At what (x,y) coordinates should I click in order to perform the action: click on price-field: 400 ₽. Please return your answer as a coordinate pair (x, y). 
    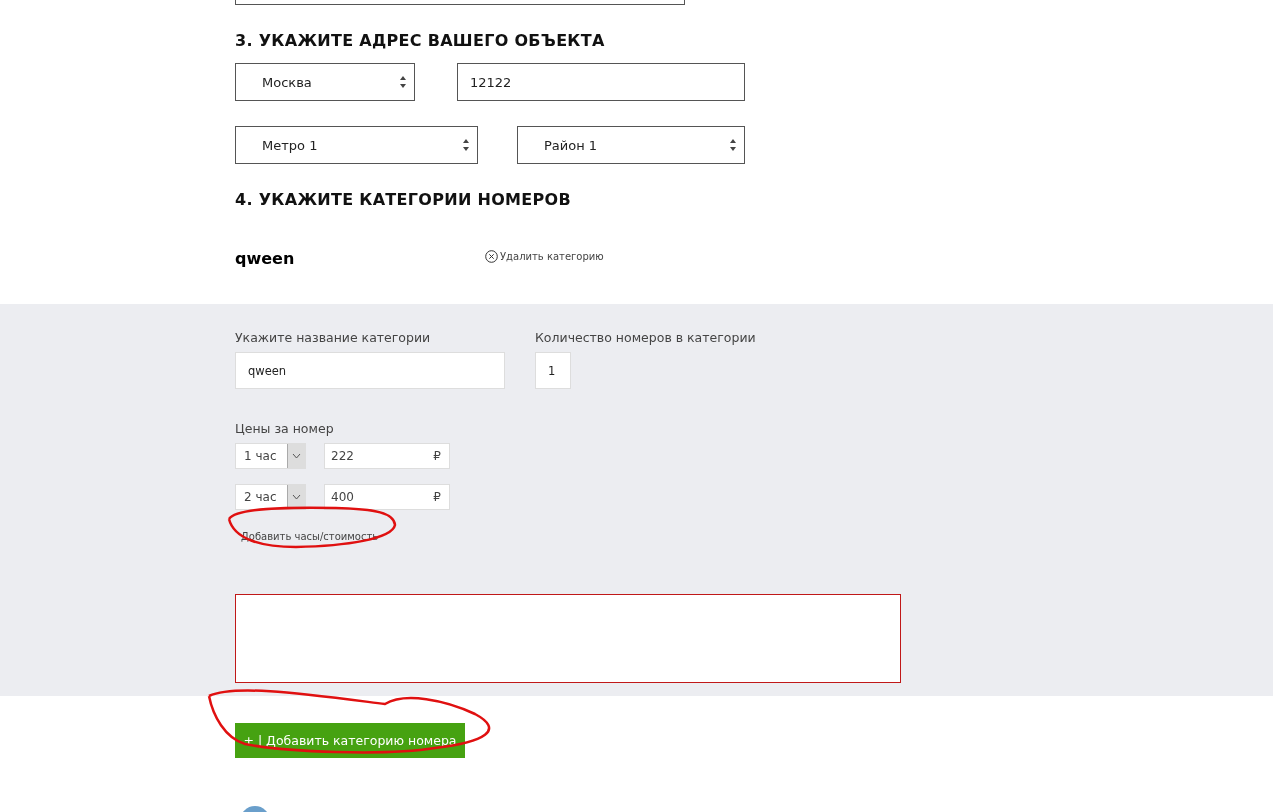
    Looking at the image, I should click on (387, 497).